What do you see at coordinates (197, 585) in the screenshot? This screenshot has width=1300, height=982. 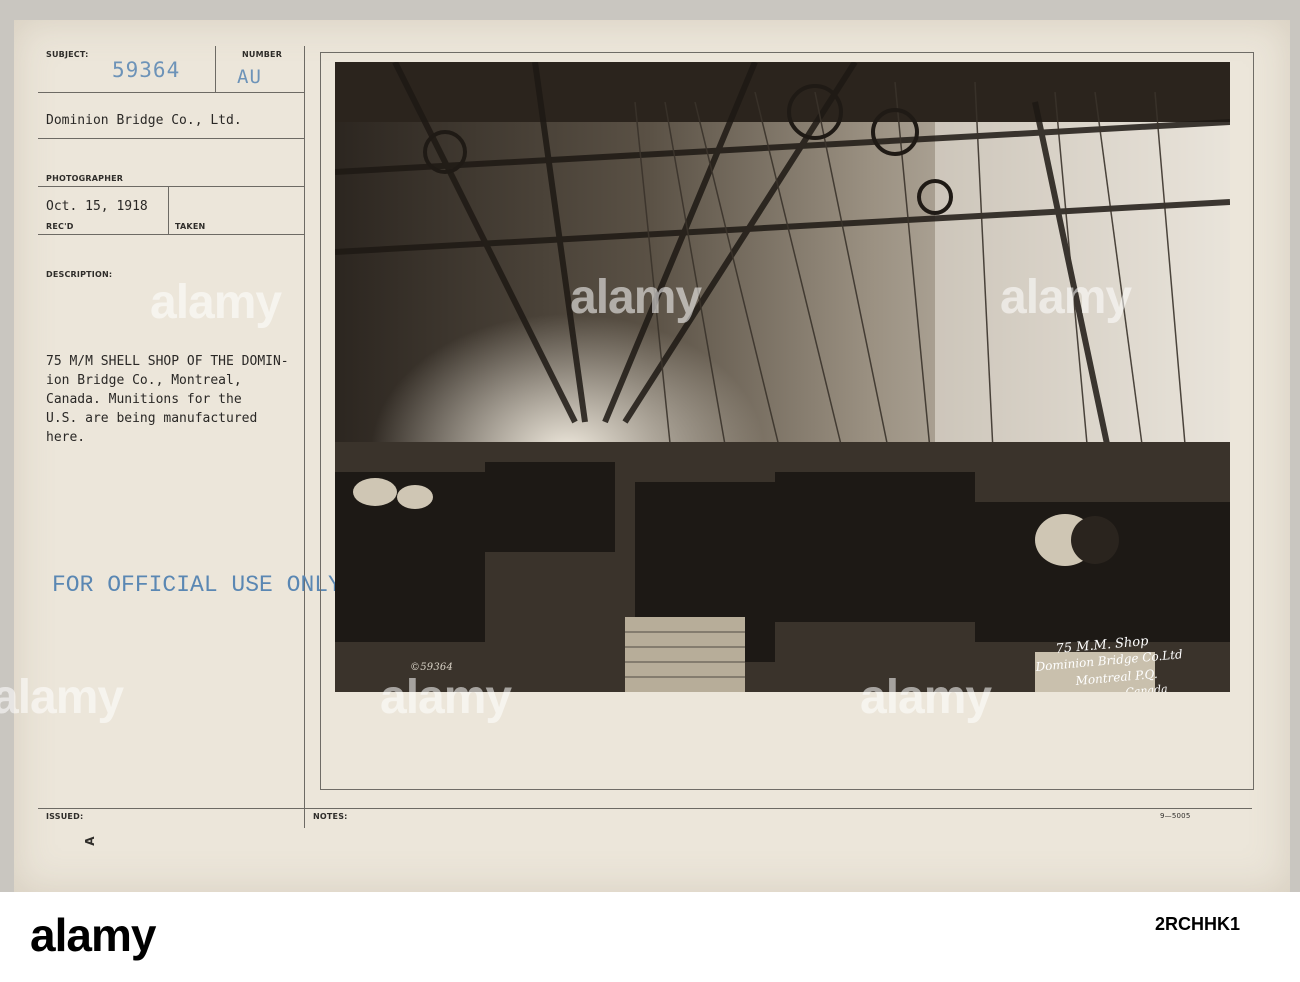 I see `official-use-stamp: FOR OFFICIAL USE ONLY` at bounding box center [197, 585].